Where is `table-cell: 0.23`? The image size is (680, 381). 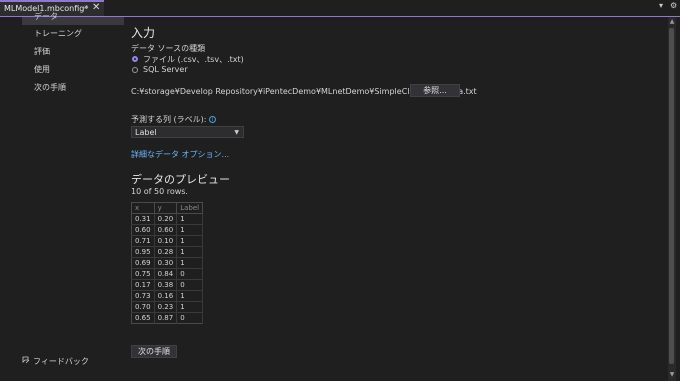
table-cell: 0.23 is located at coordinates (166, 307).